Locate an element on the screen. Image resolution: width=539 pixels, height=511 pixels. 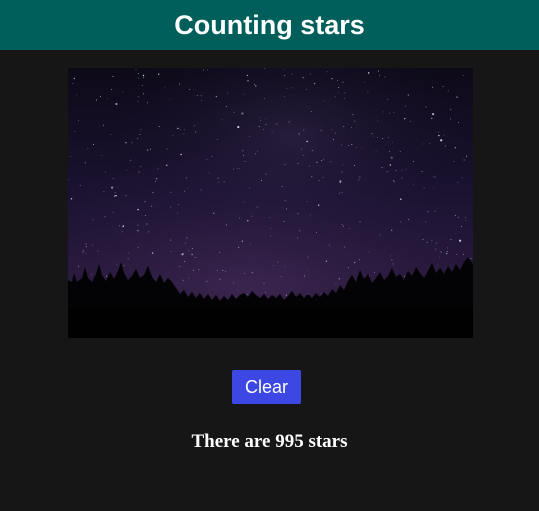
clear-button: Clear is located at coordinates (266, 387).